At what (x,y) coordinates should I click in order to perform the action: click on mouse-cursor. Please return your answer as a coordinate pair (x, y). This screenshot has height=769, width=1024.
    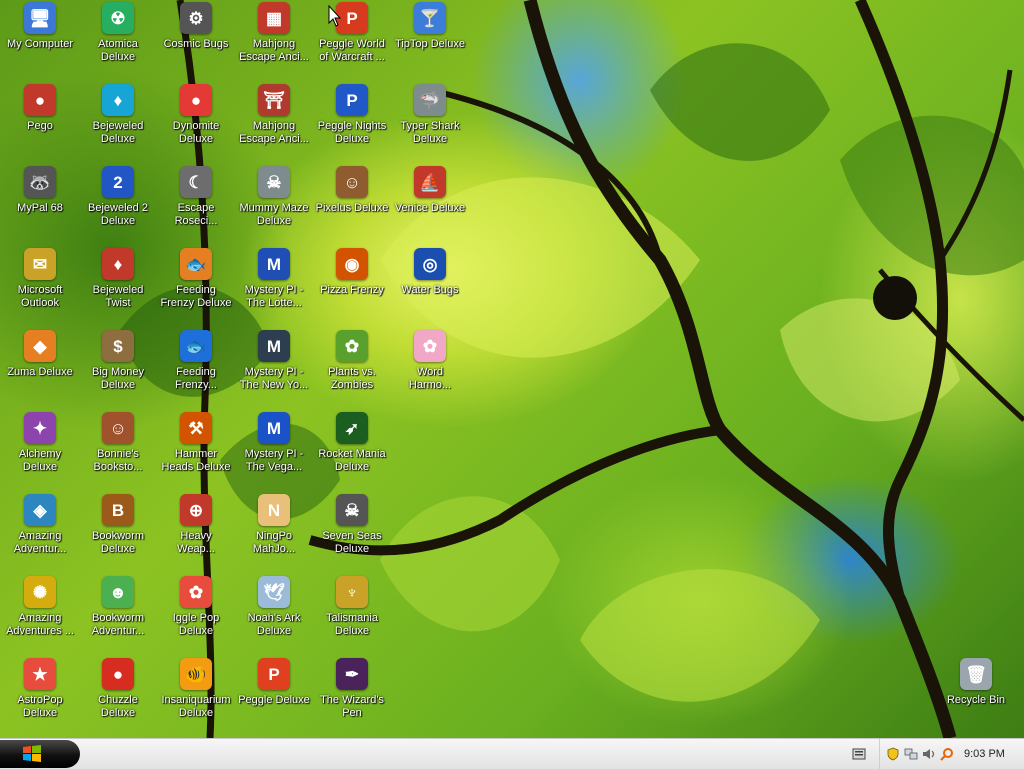
    Looking at the image, I should click on (335, 16).